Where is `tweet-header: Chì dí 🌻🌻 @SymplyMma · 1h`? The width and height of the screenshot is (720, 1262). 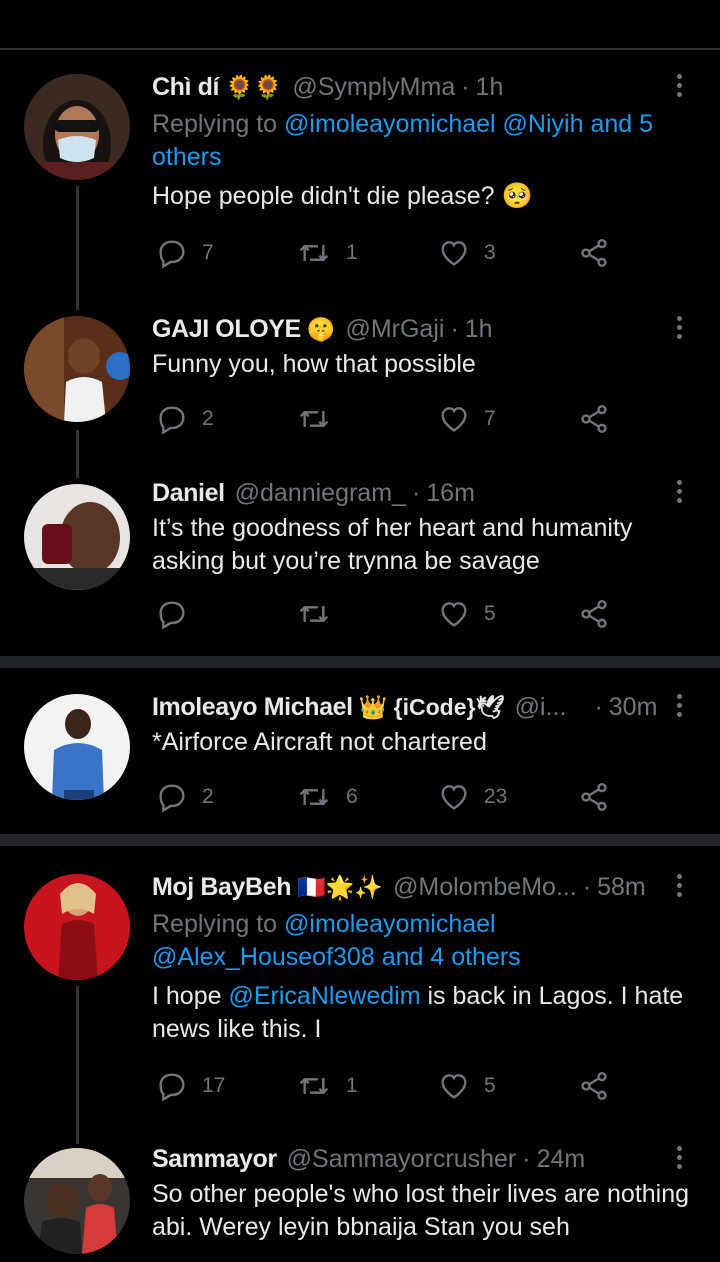
tweet-header: Chì dí 🌻🌻 @SymplyMma · 1h is located at coordinates (412, 87).